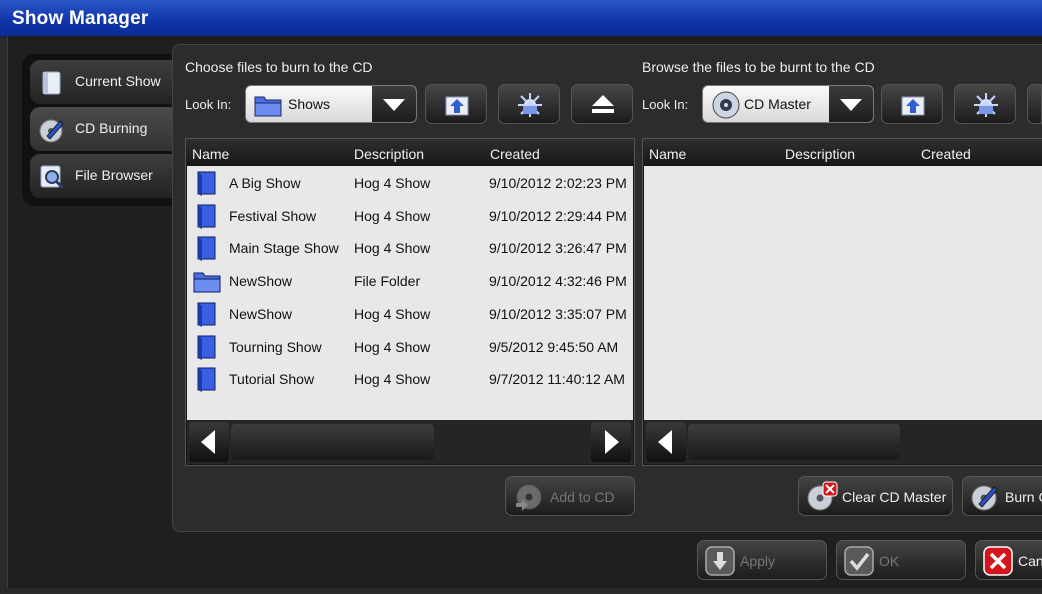 The height and width of the screenshot is (594, 1042). What do you see at coordinates (859, 561) in the screenshot?
I see `checkmark-icon` at bounding box center [859, 561].